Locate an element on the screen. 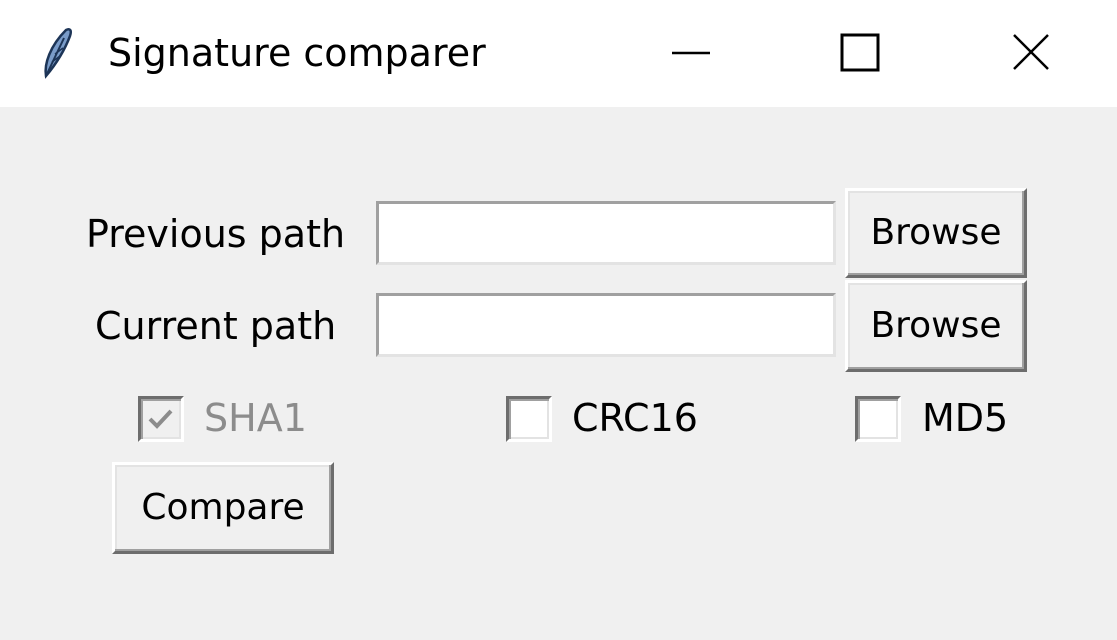 The height and width of the screenshot is (640, 1117). close-button is located at coordinates (1031, 53).